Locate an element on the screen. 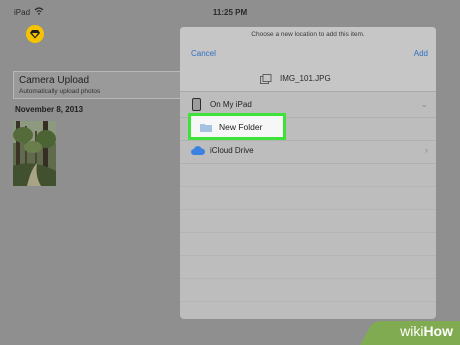  location-label: iCloud Drive is located at coordinates (232, 150).